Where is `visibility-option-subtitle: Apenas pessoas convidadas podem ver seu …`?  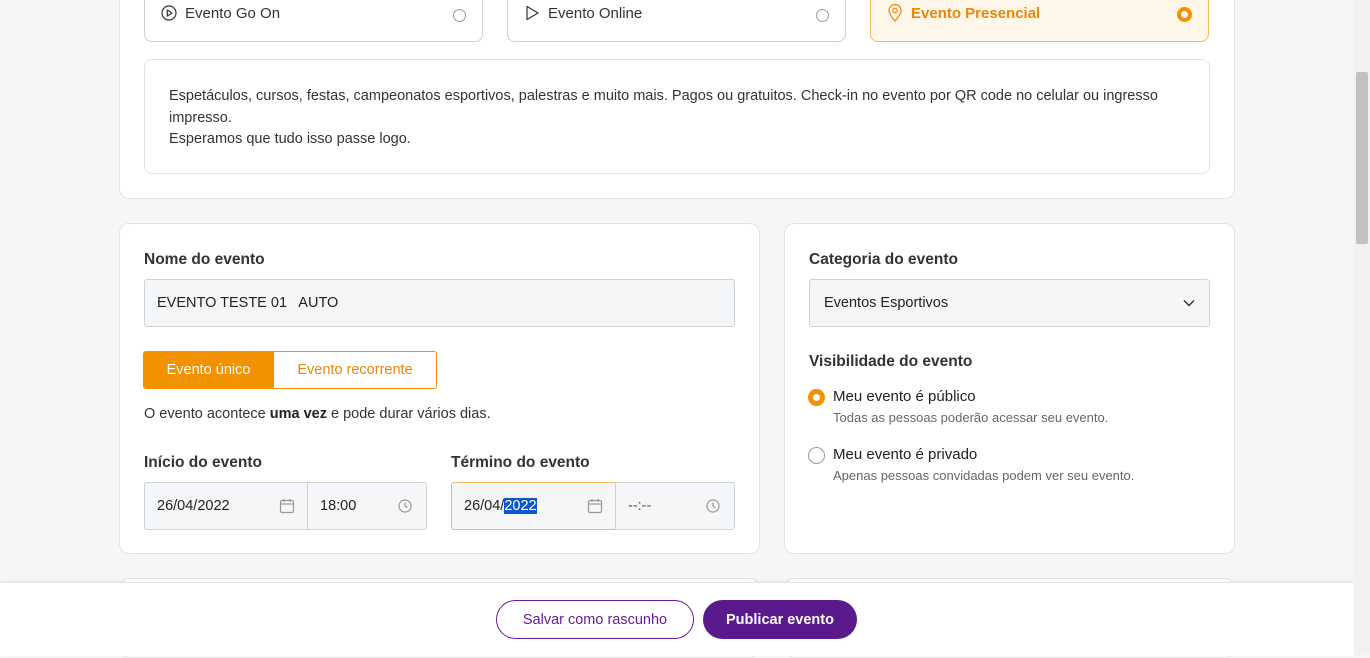
visibility-option-subtitle: Apenas pessoas convidadas podem ver seu … is located at coordinates (984, 475).